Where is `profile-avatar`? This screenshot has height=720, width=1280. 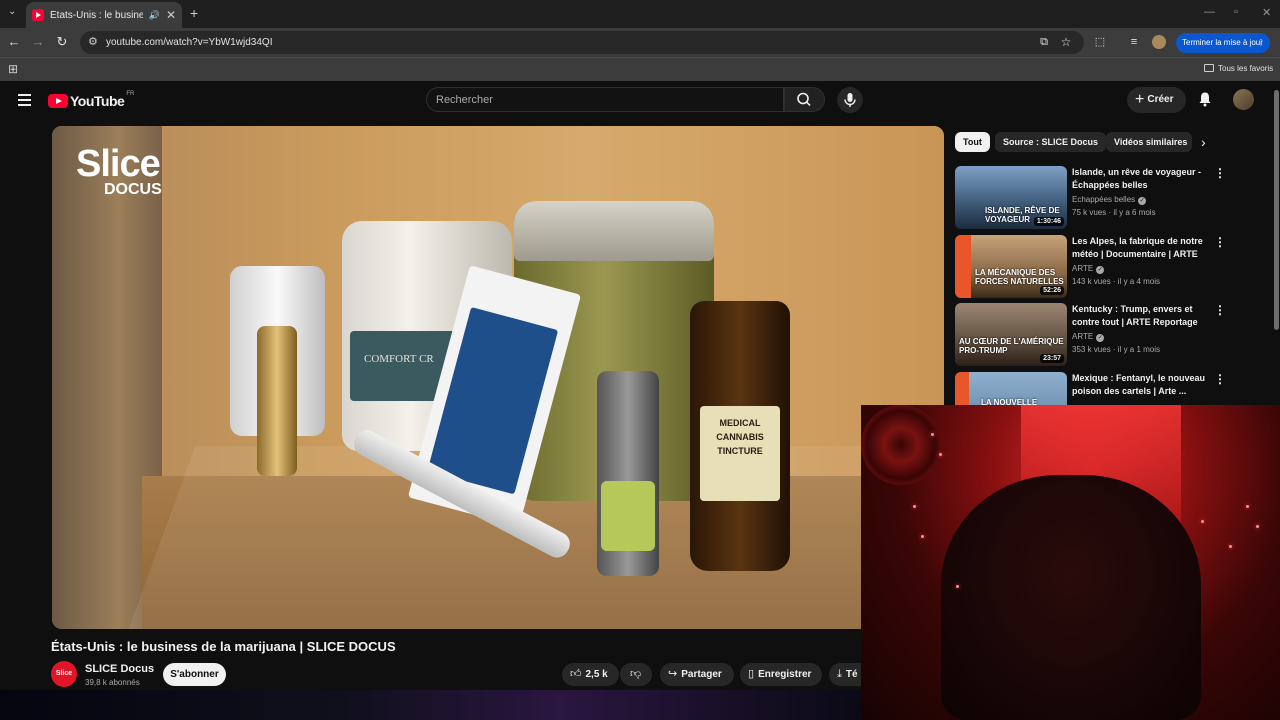
profile-avatar is located at coordinates (1159, 42).